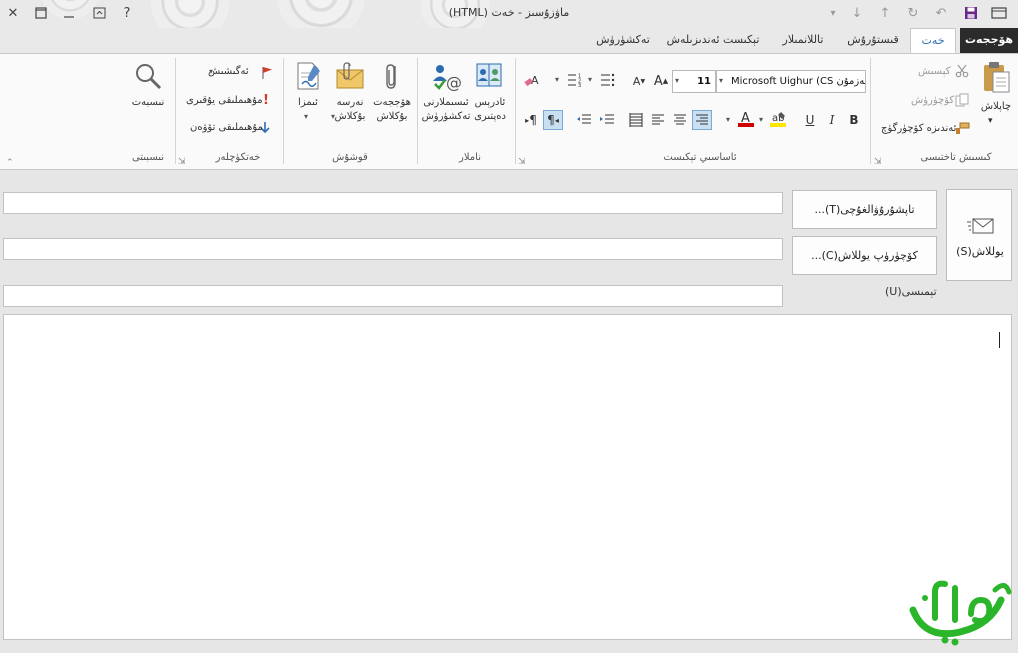  What do you see at coordinates (575, 80) in the screenshot?
I see `numbering-icon: 123` at bounding box center [575, 80].